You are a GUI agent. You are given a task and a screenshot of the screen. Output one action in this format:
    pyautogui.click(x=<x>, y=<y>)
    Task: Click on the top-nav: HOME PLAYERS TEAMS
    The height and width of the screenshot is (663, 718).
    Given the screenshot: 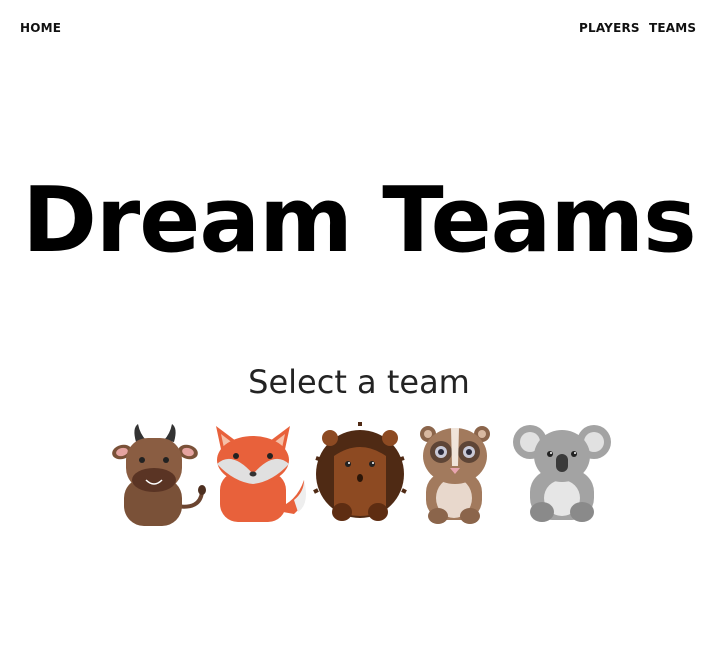 What is the action you would take?
    pyautogui.click(x=359, y=28)
    